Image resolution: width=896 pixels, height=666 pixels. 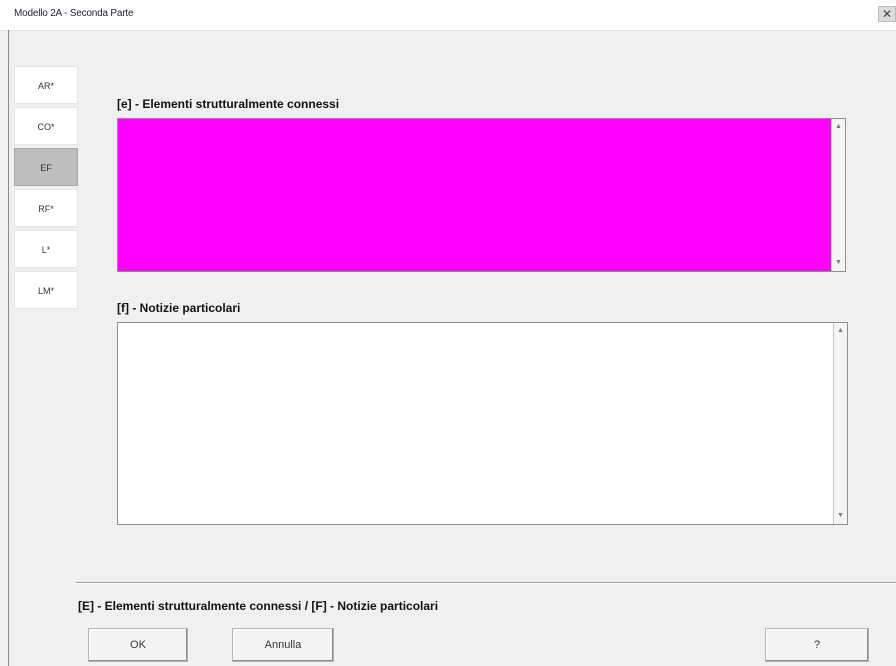 What do you see at coordinates (74, 13) in the screenshot?
I see `window-title: Modello 2A - Seconda Parte` at bounding box center [74, 13].